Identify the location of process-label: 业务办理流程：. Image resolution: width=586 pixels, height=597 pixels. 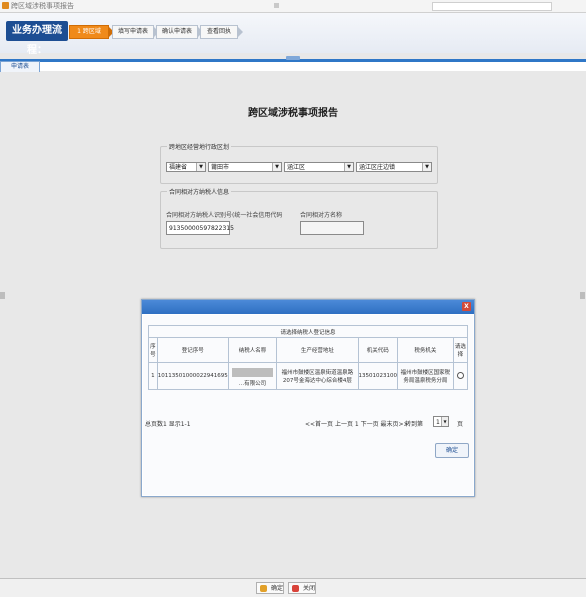
(37, 38).